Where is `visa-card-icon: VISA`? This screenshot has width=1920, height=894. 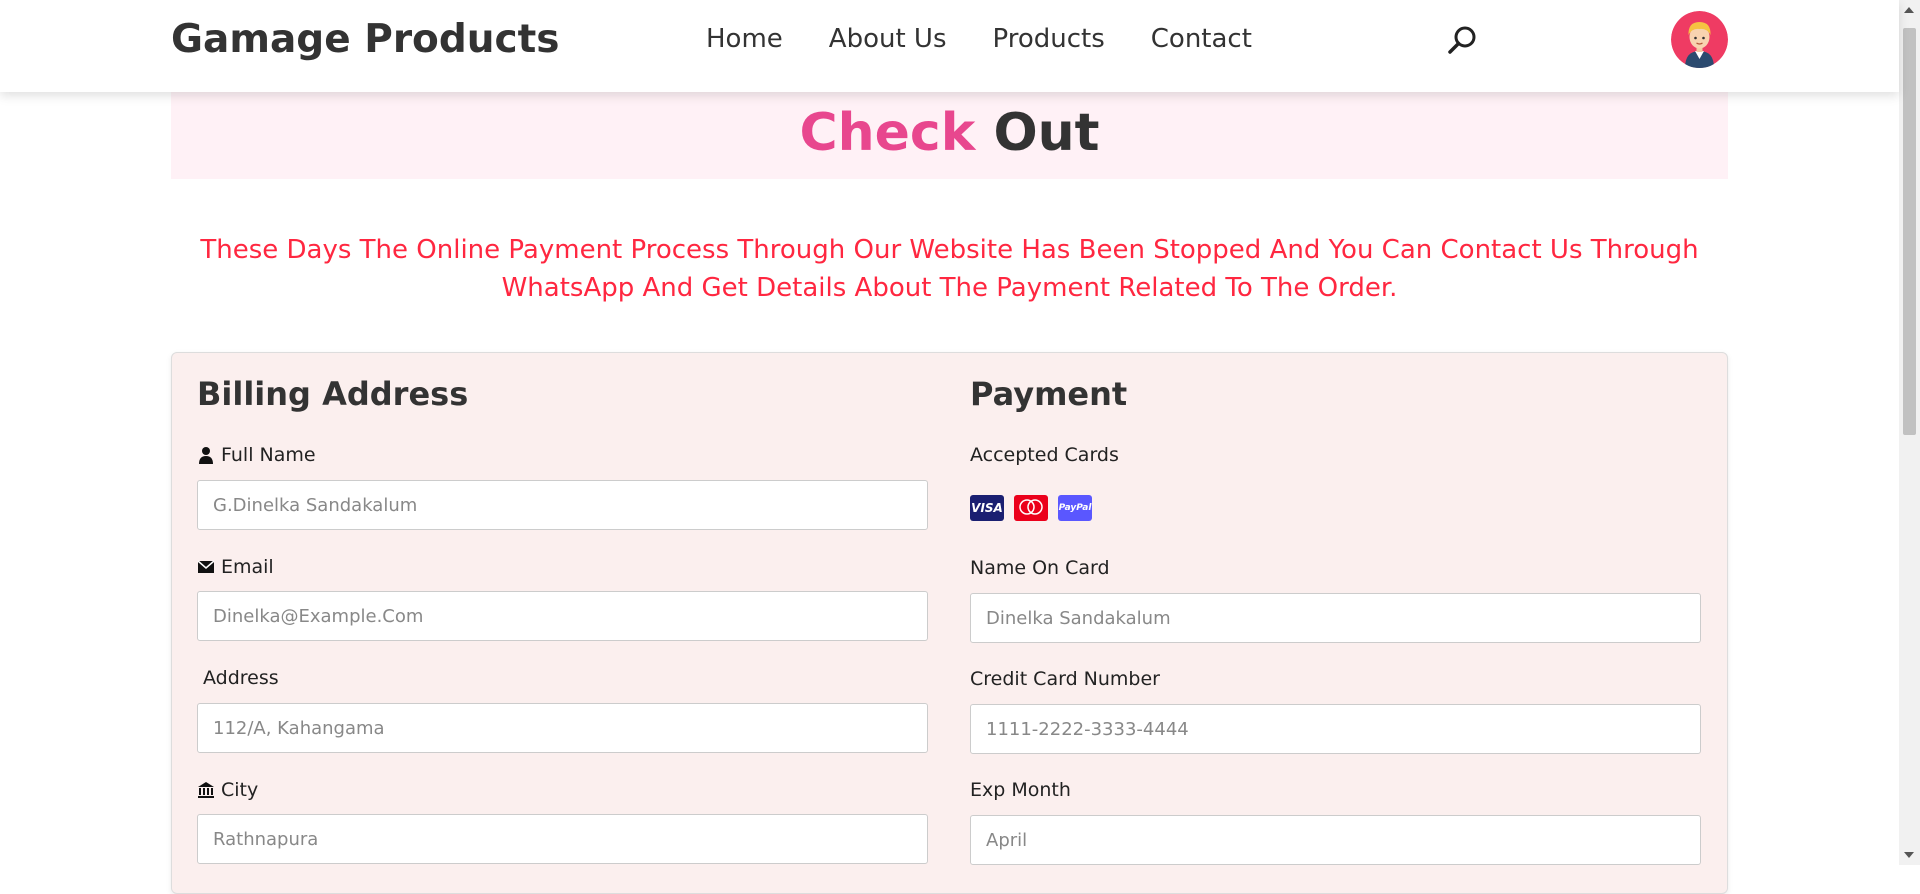
visa-card-icon: VISA is located at coordinates (987, 508).